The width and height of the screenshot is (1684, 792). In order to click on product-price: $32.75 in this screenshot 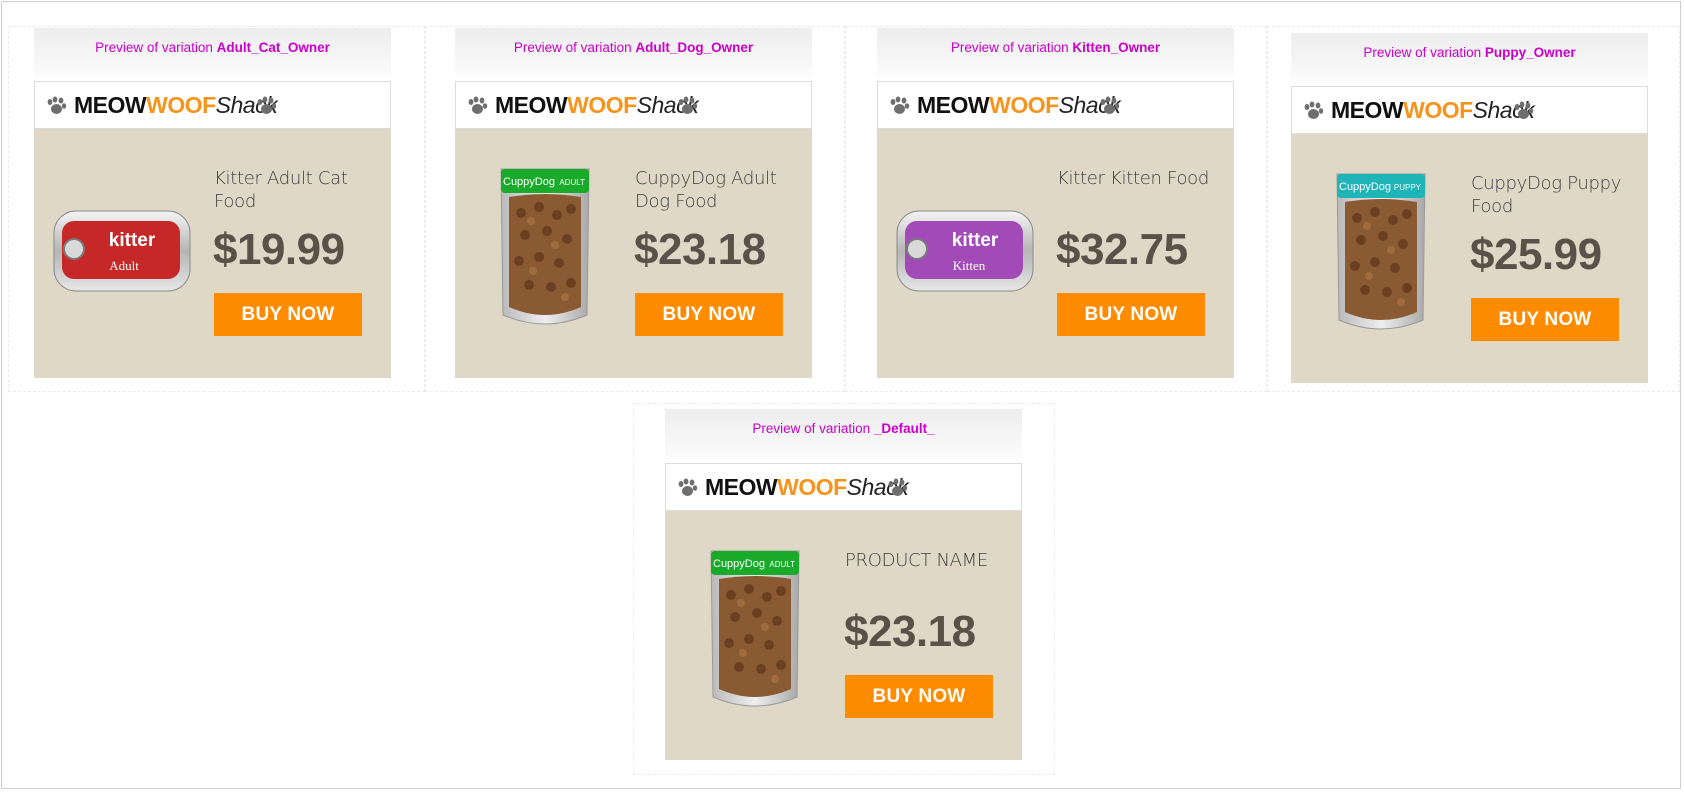, I will do `click(1122, 249)`.